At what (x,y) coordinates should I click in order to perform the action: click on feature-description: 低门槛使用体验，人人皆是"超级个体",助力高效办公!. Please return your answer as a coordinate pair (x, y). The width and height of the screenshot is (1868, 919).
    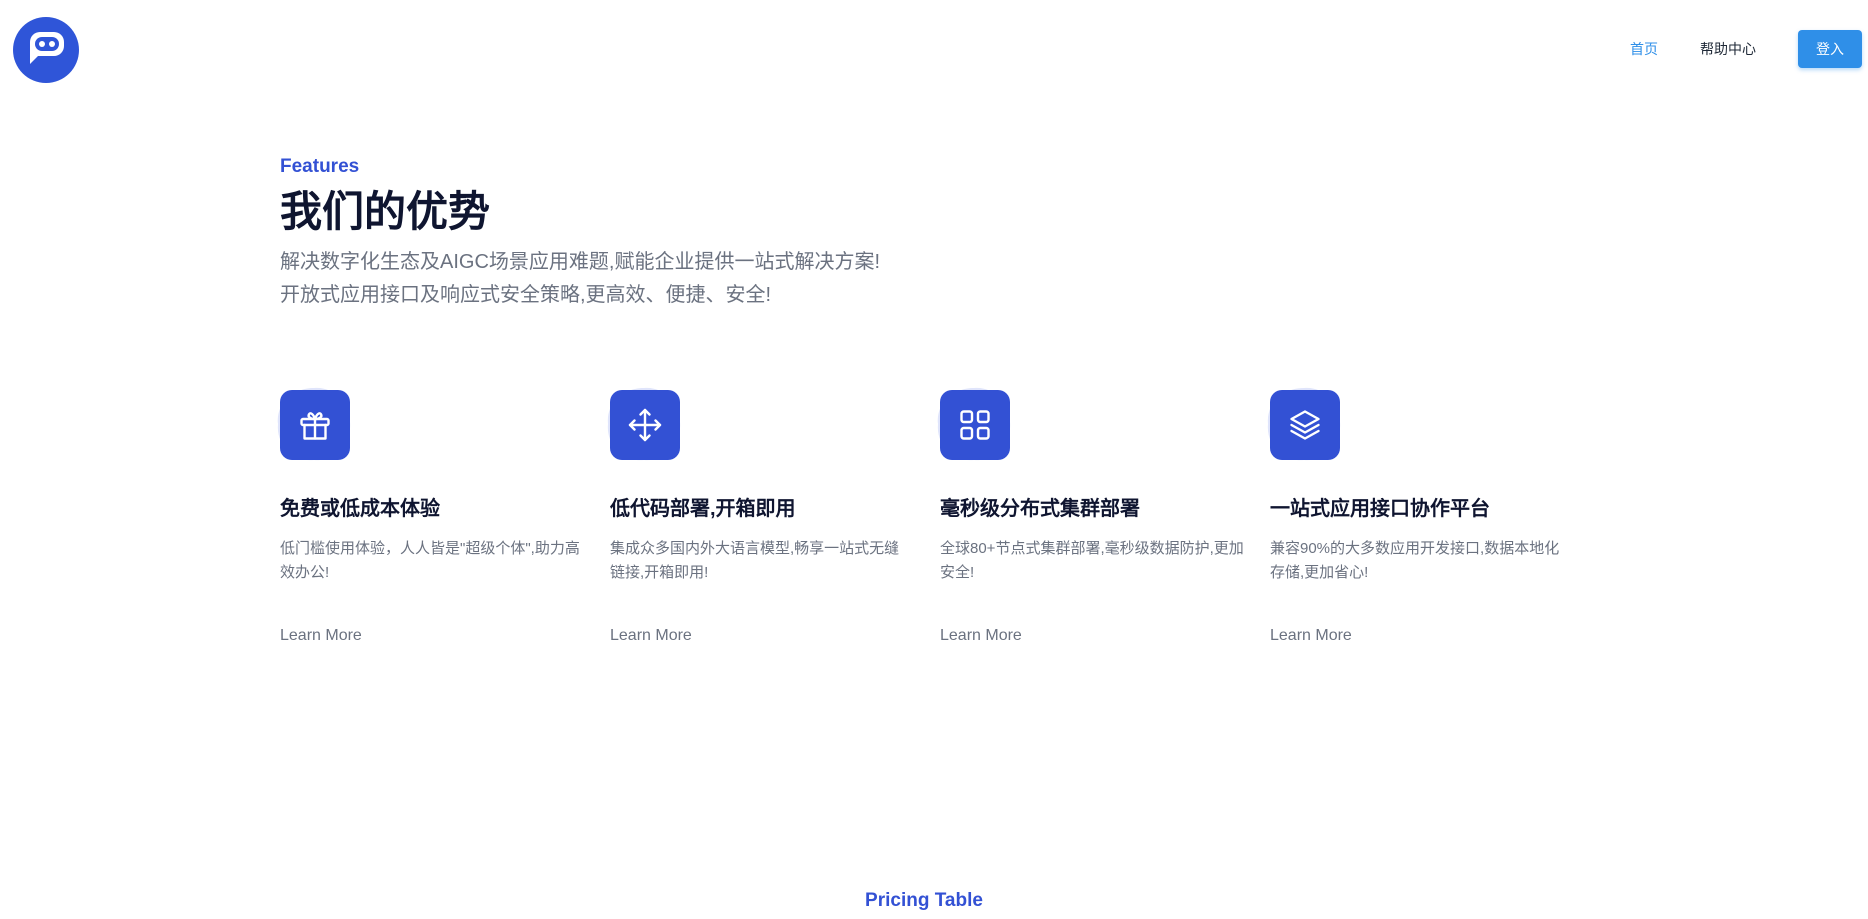
    Looking at the image, I should click on (430, 560).